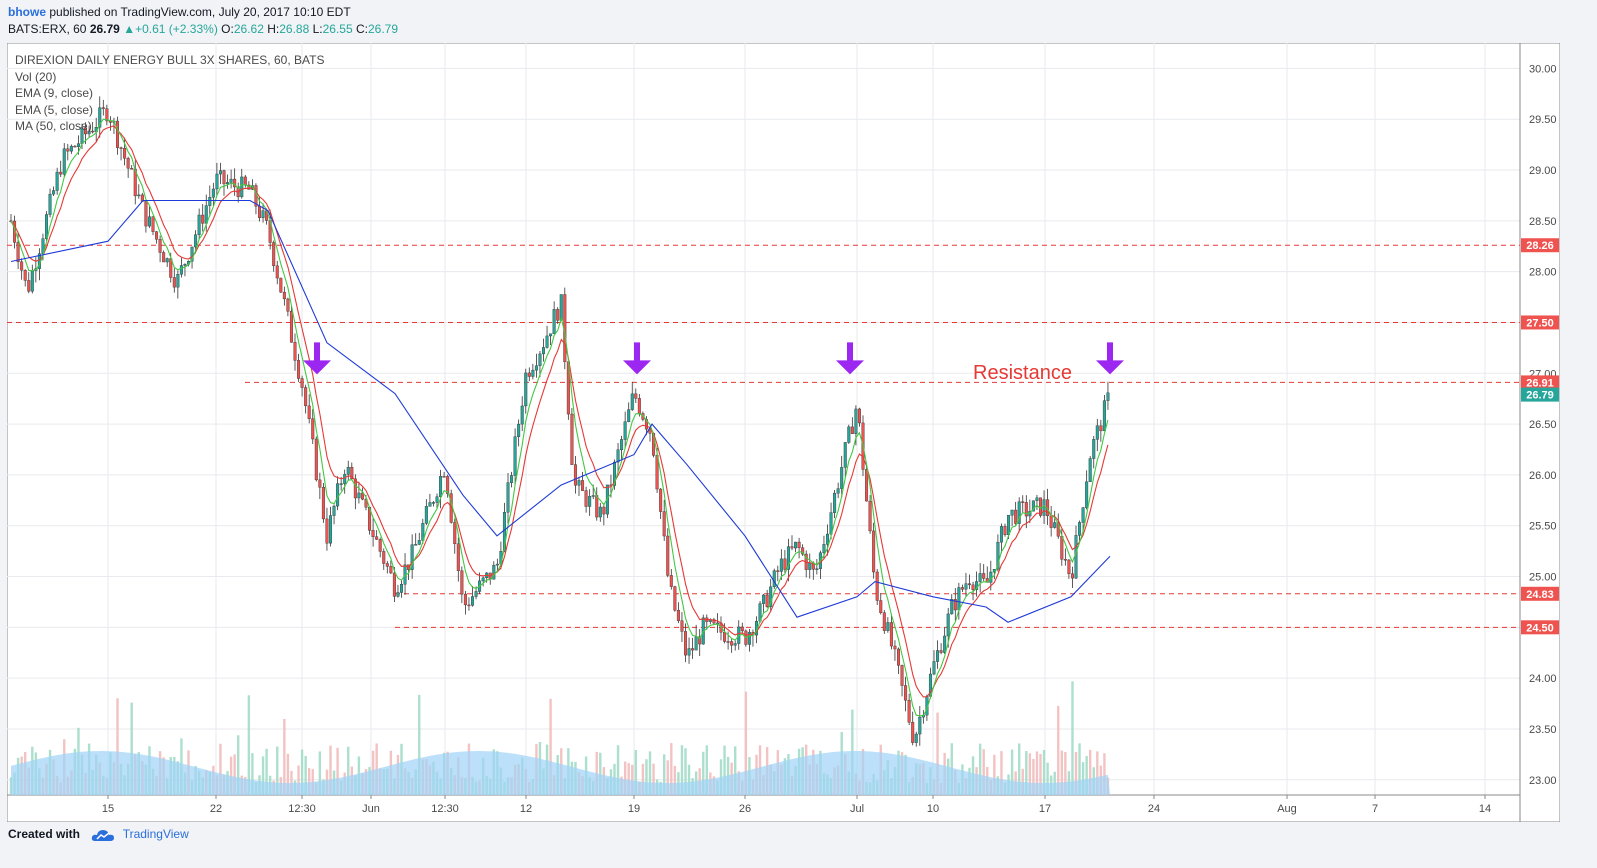 The height and width of the screenshot is (868, 1597). What do you see at coordinates (933, 809) in the screenshot?
I see `time-tick-label: 10` at bounding box center [933, 809].